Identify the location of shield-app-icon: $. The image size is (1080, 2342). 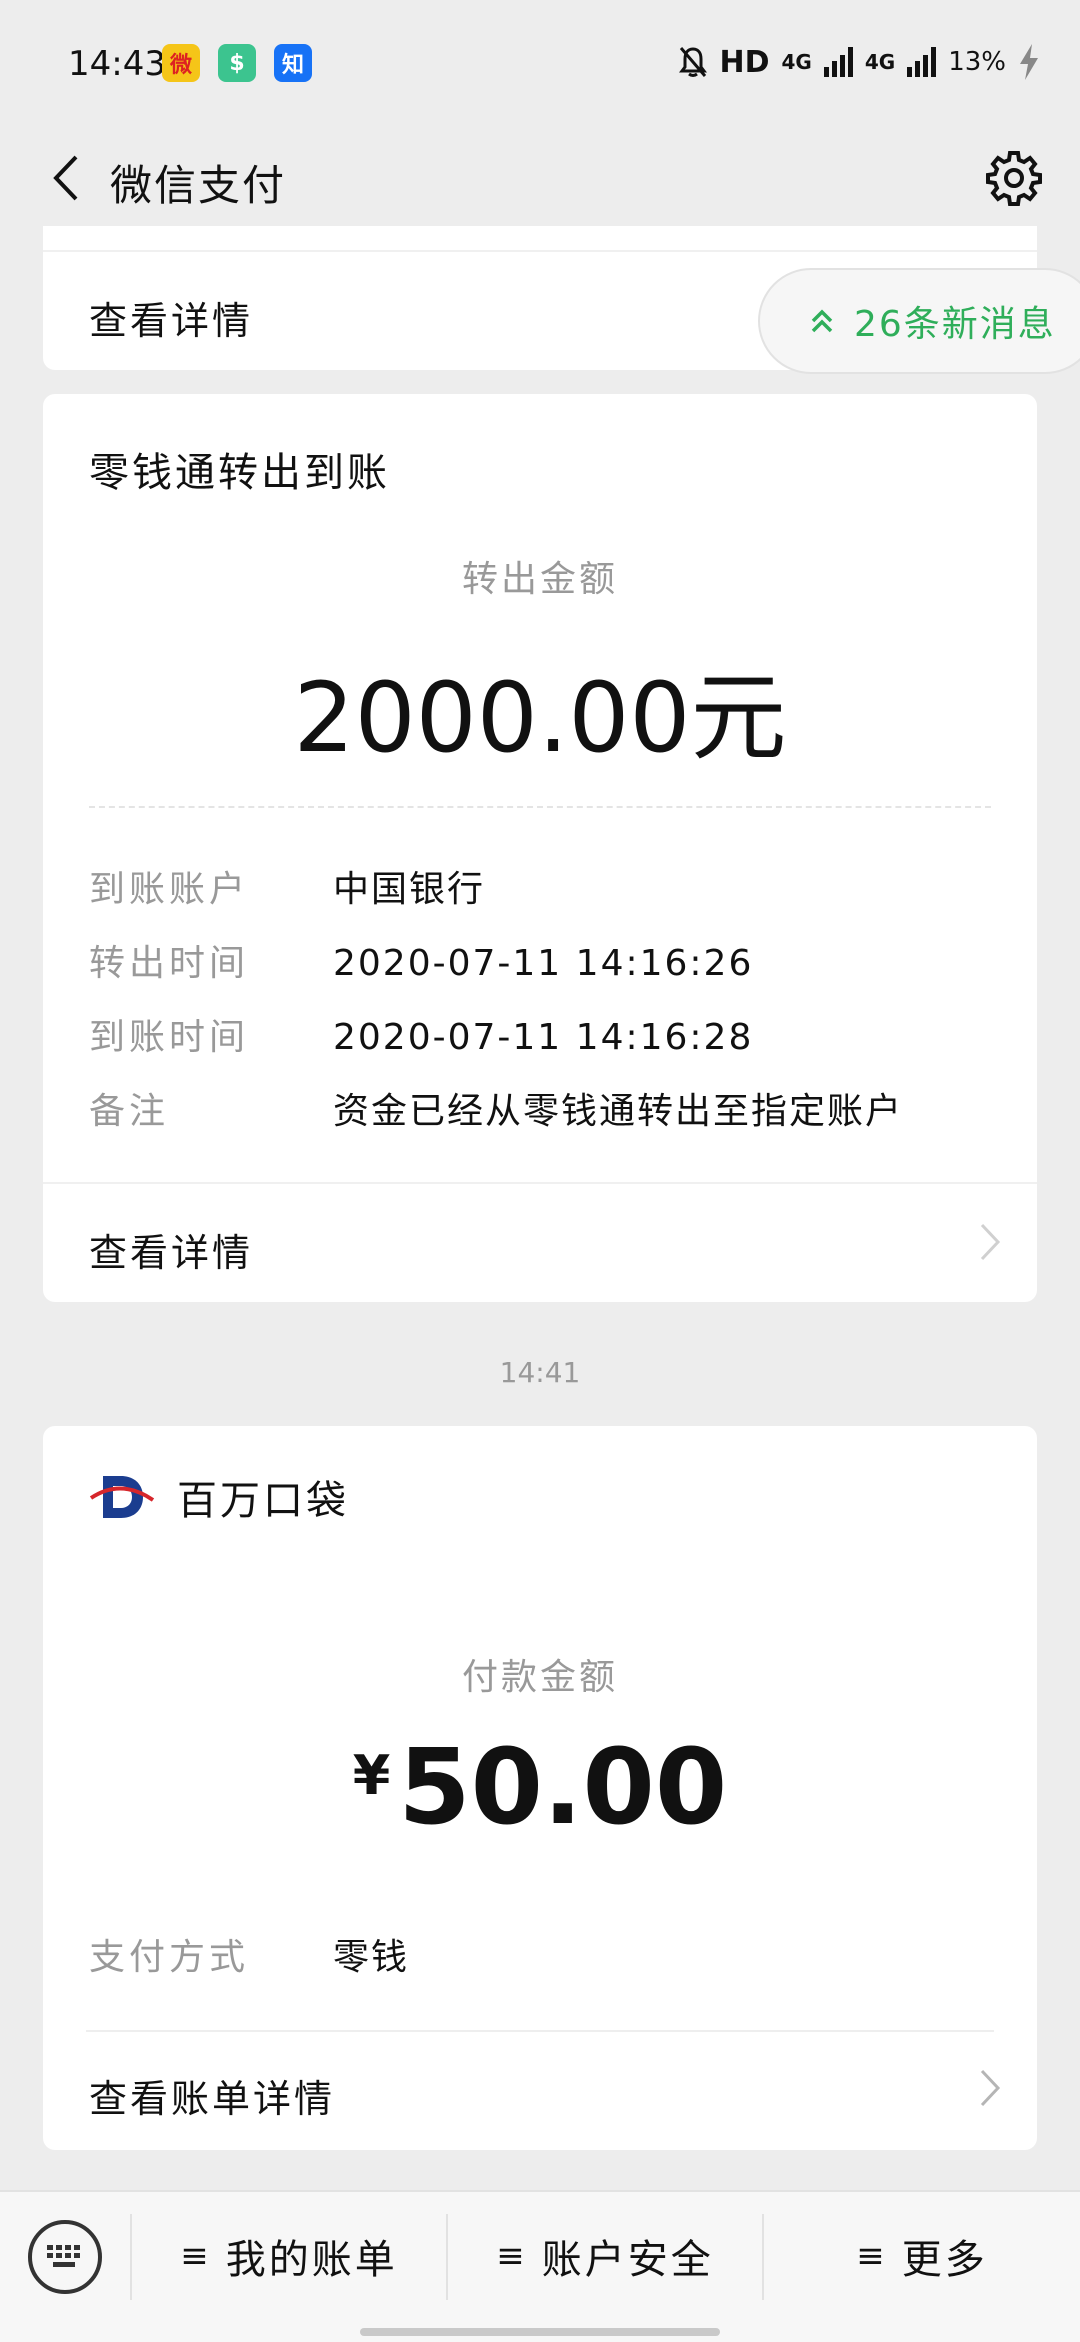
(237, 63).